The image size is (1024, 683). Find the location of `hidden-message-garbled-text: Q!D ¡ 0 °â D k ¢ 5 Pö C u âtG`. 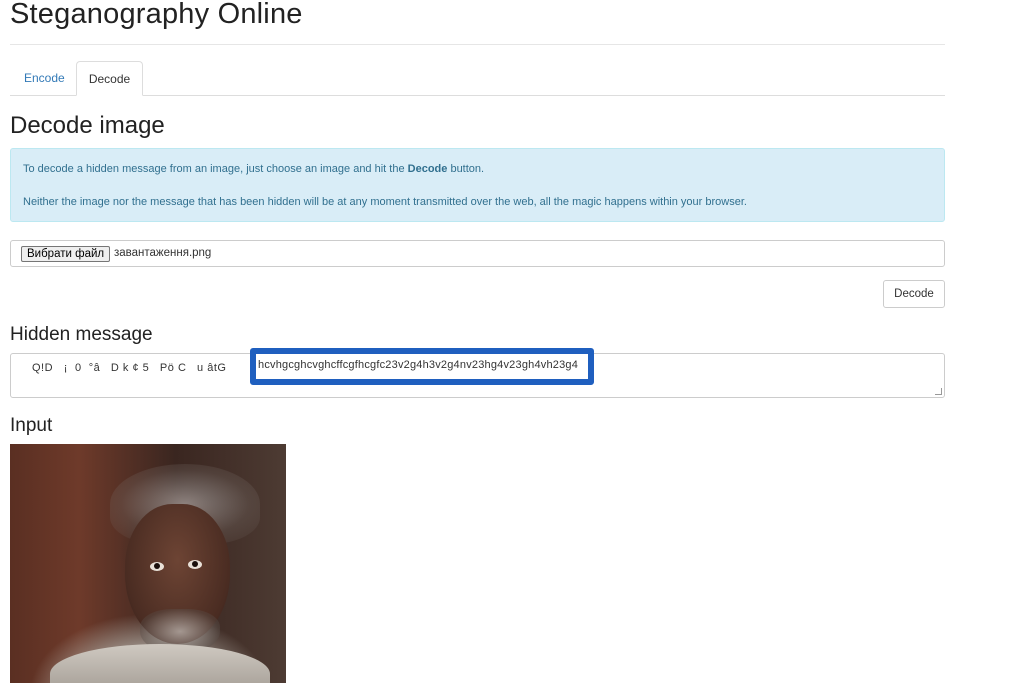

hidden-message-garbled-text: Q!D ¡ 0 °â D k ¢ 5 Pö C u âtG is located at coordinates (129, 368).